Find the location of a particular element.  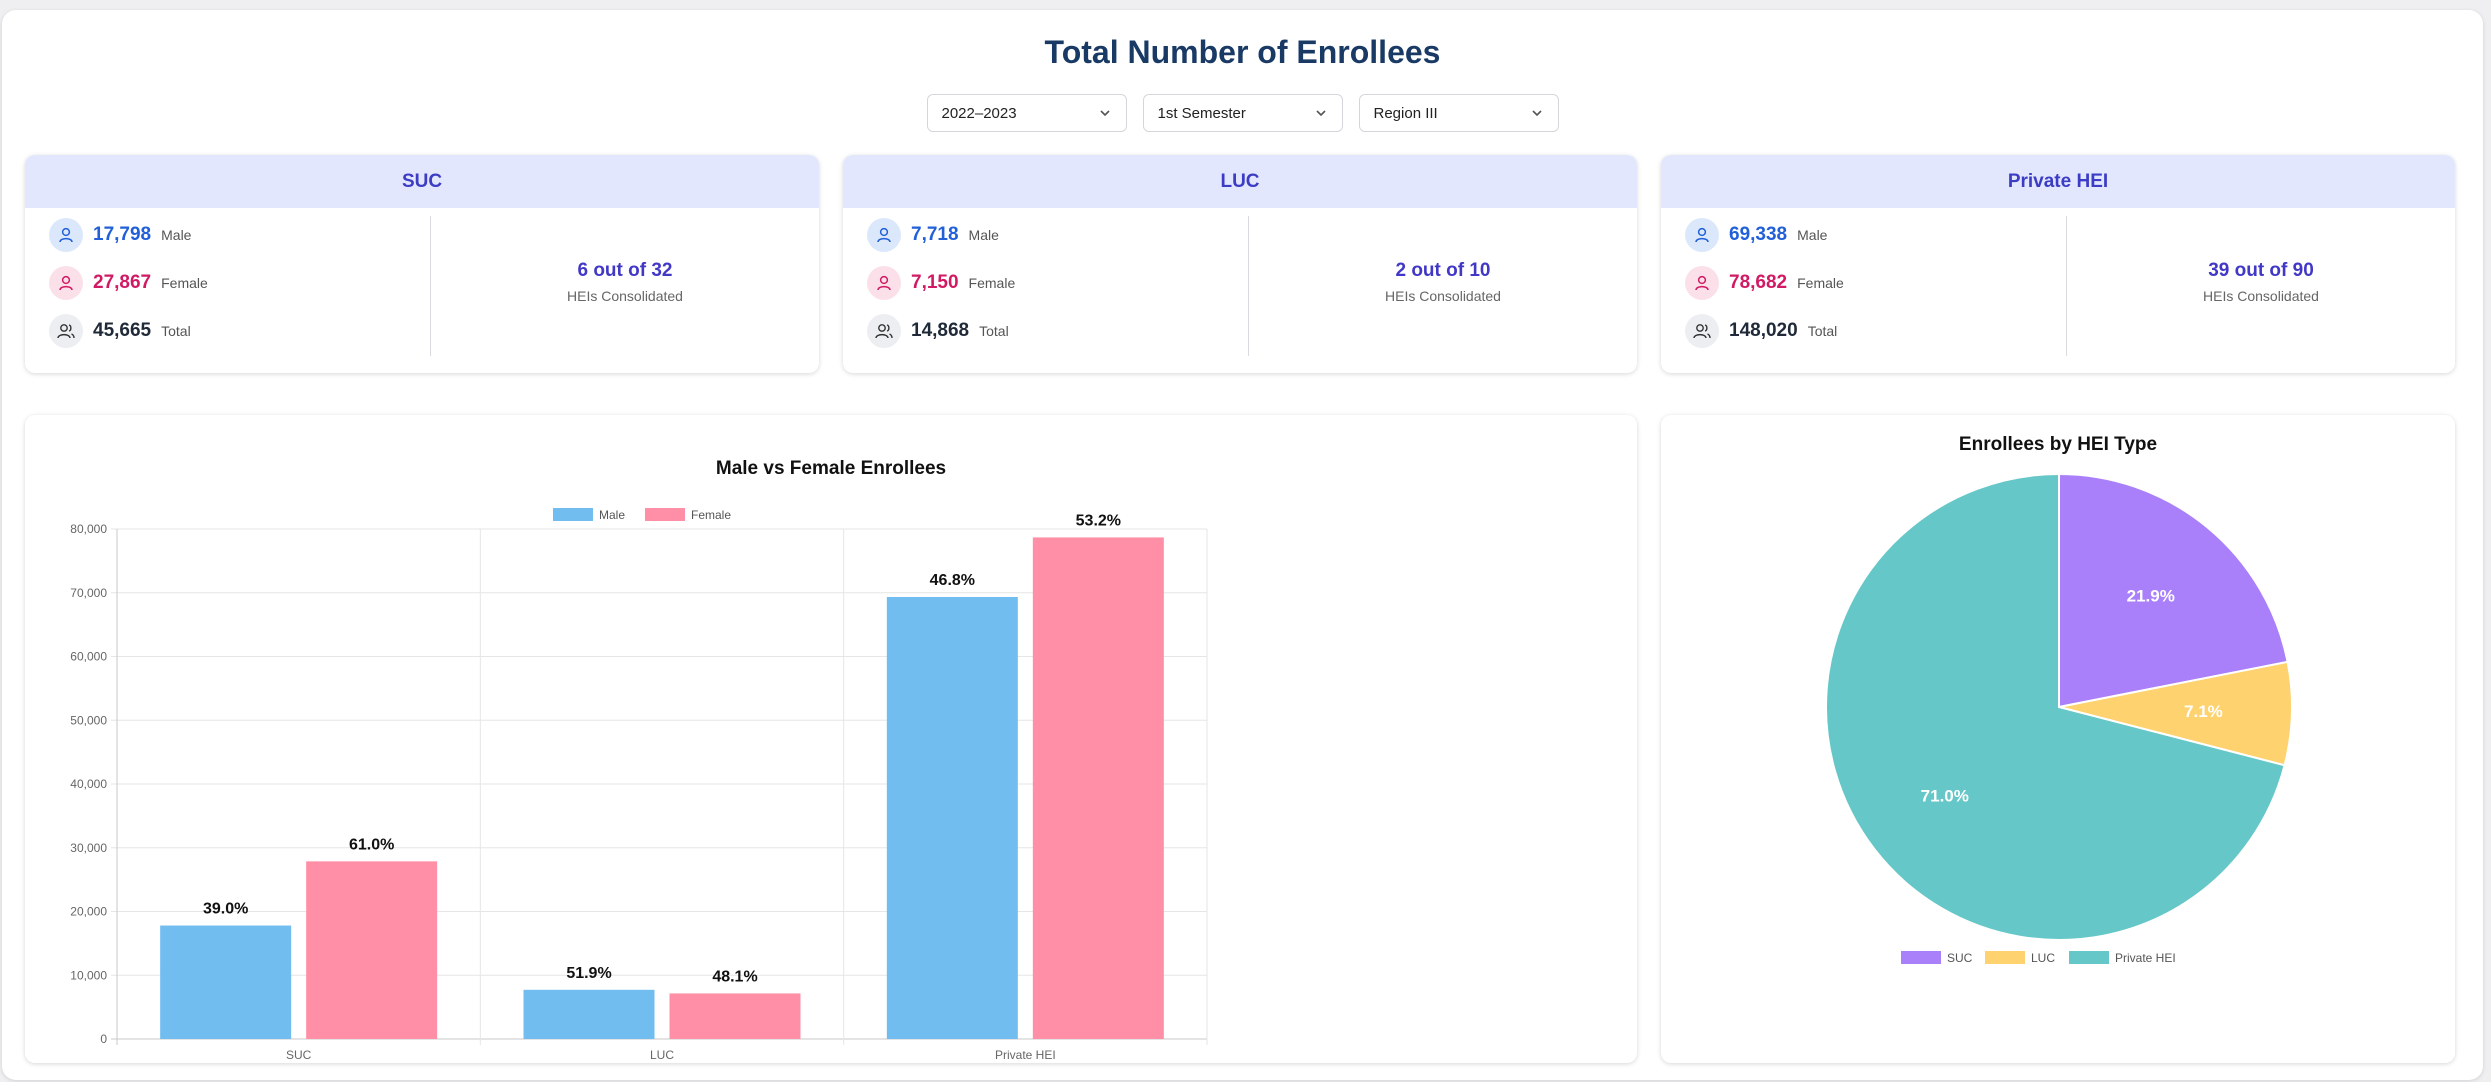

y-tick-label: 30,000 is located at coordinates (88, 848).